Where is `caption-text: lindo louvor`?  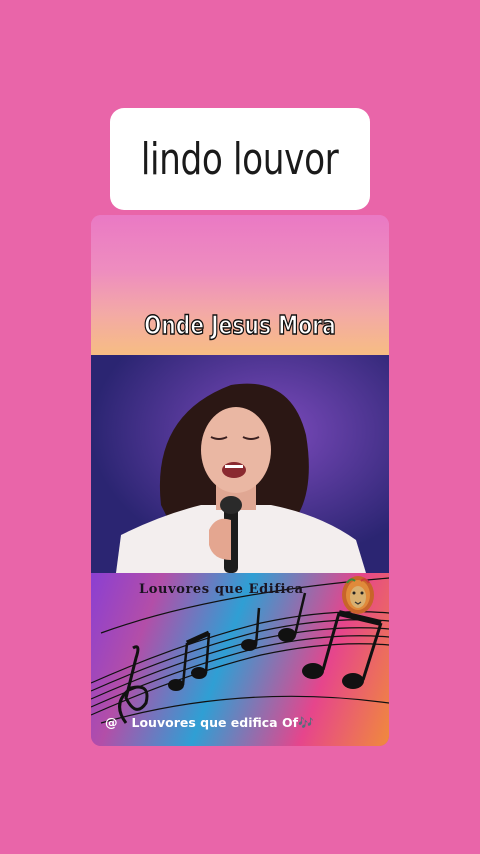
caption-text: lindo louvor is located at coordinates (240, 159).